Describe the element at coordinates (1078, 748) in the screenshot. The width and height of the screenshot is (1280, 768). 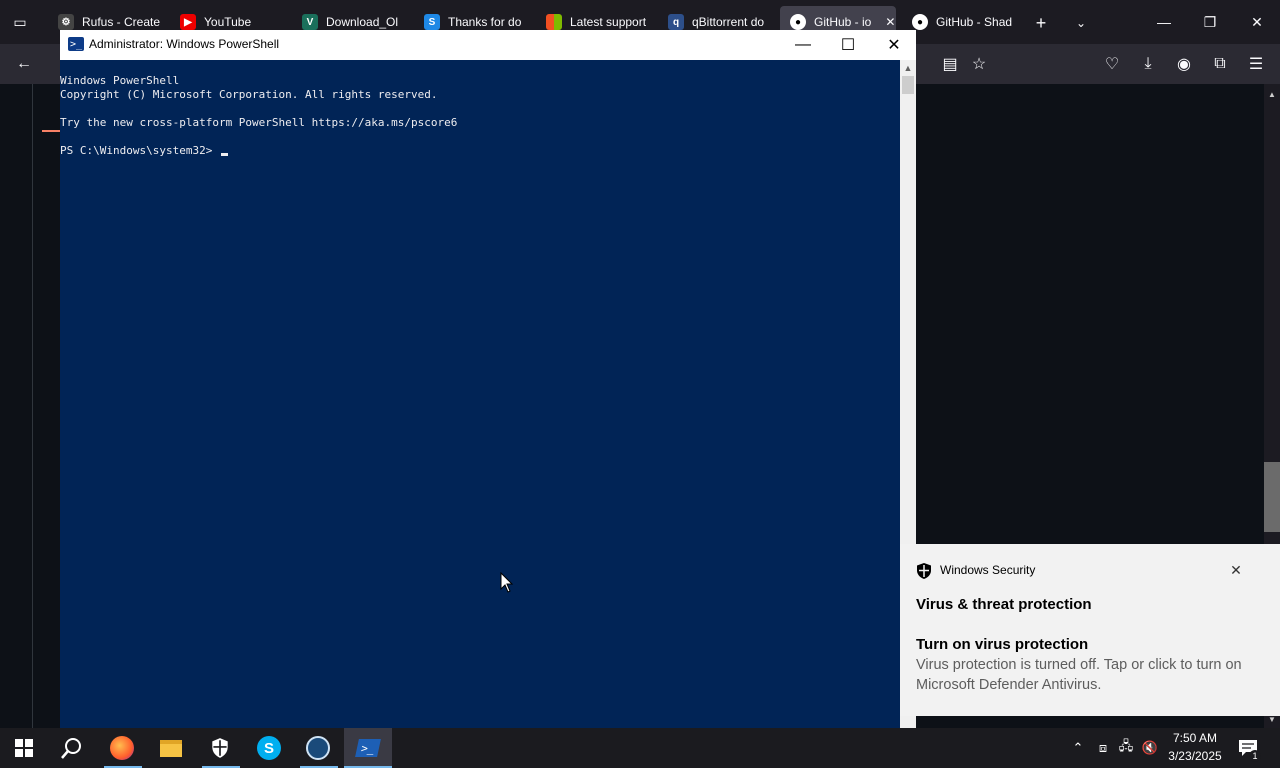
I see `show-hidden-icons-icon: ⌃` at that location.